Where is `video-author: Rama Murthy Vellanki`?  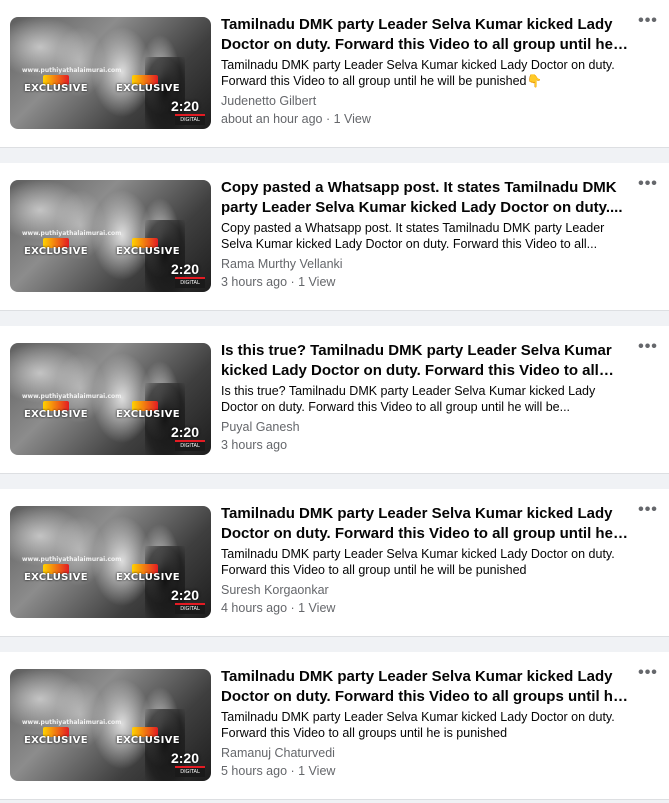
video-author: Rama Murthy Vellanki is located at coordinates (426, 264).